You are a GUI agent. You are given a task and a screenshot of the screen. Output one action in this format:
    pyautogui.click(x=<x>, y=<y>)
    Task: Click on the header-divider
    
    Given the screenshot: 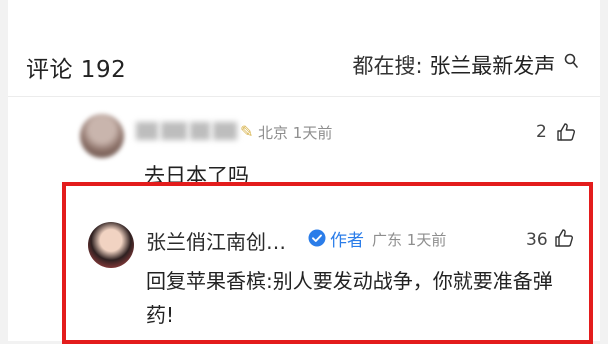 What is the action you would take?
    pyautogui.click(x=304, y=96)
    